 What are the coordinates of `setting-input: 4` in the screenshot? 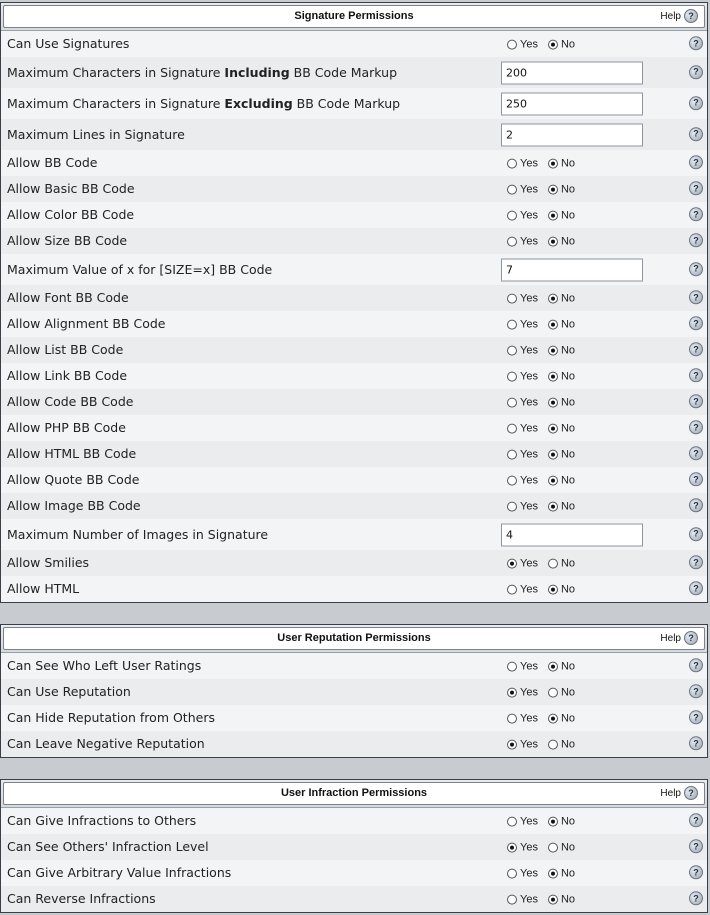 It's located at (572, 534).